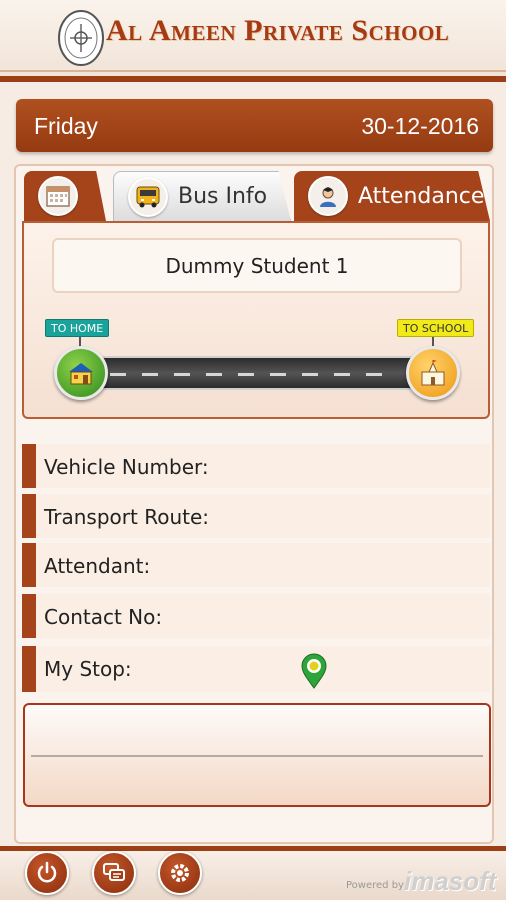 The height and width of the screenshot is (900, 506). I want to click on settings-button, so click(180, 873).